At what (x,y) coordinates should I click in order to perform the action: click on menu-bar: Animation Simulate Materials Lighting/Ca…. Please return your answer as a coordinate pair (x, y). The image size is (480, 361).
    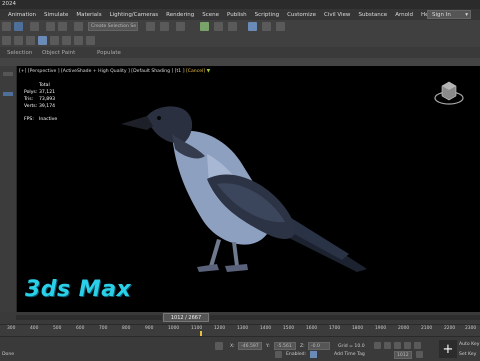
    Looking at the image, I should click on (240, 14).